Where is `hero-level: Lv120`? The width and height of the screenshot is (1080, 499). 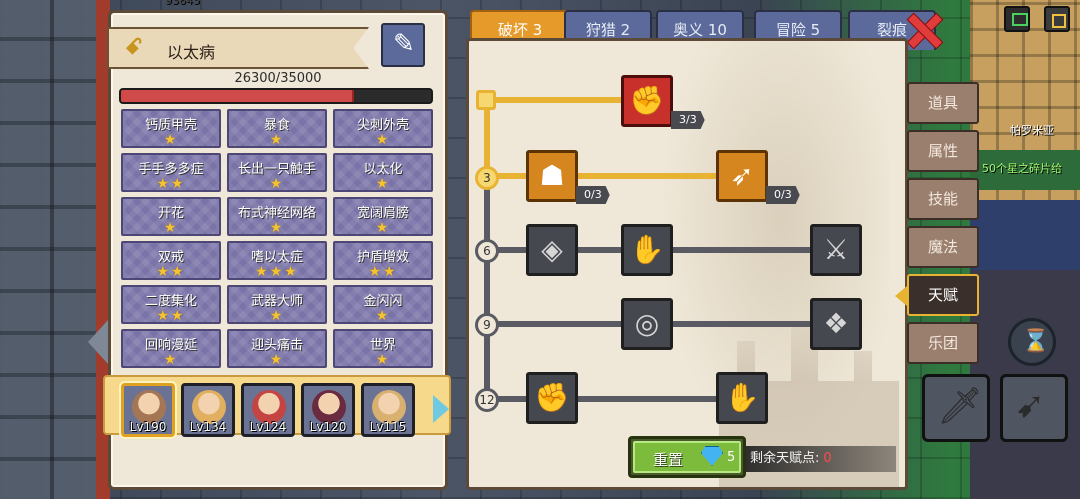 hero-level: Lv120 is located at coordinates (328, 427).